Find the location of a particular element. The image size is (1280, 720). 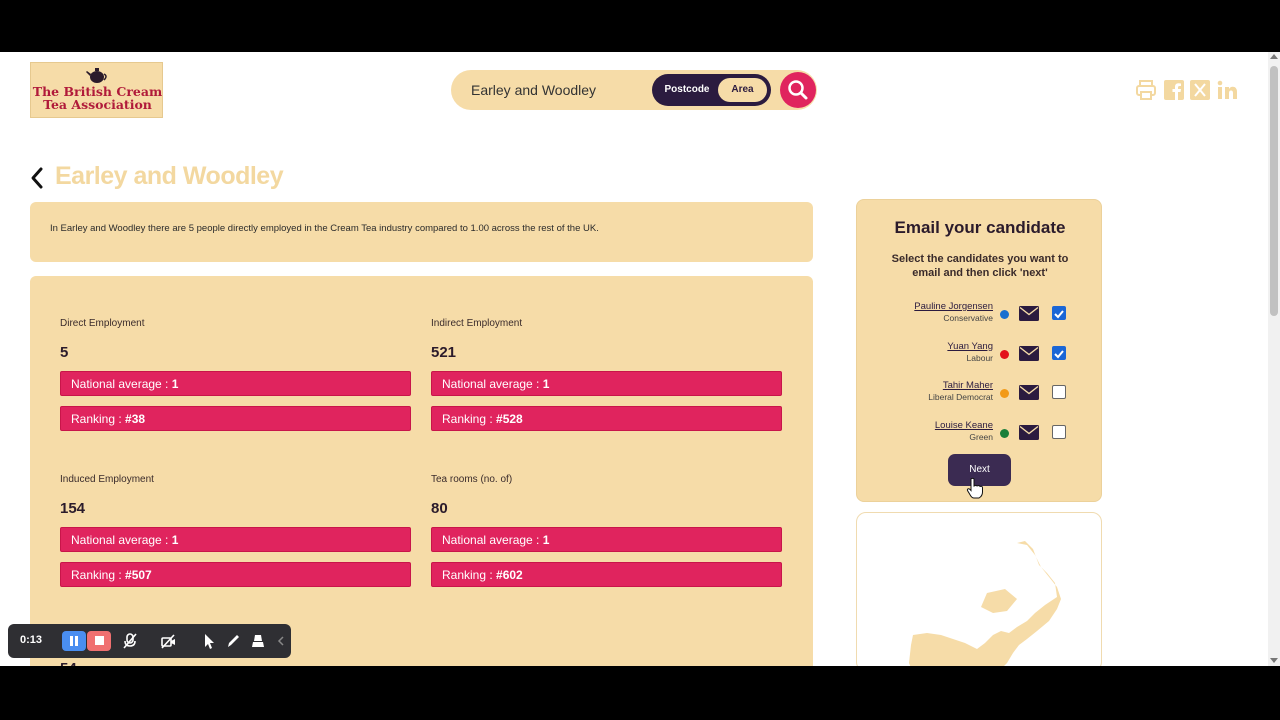

ranking-value: #528 is located at coordinates (509, 419).